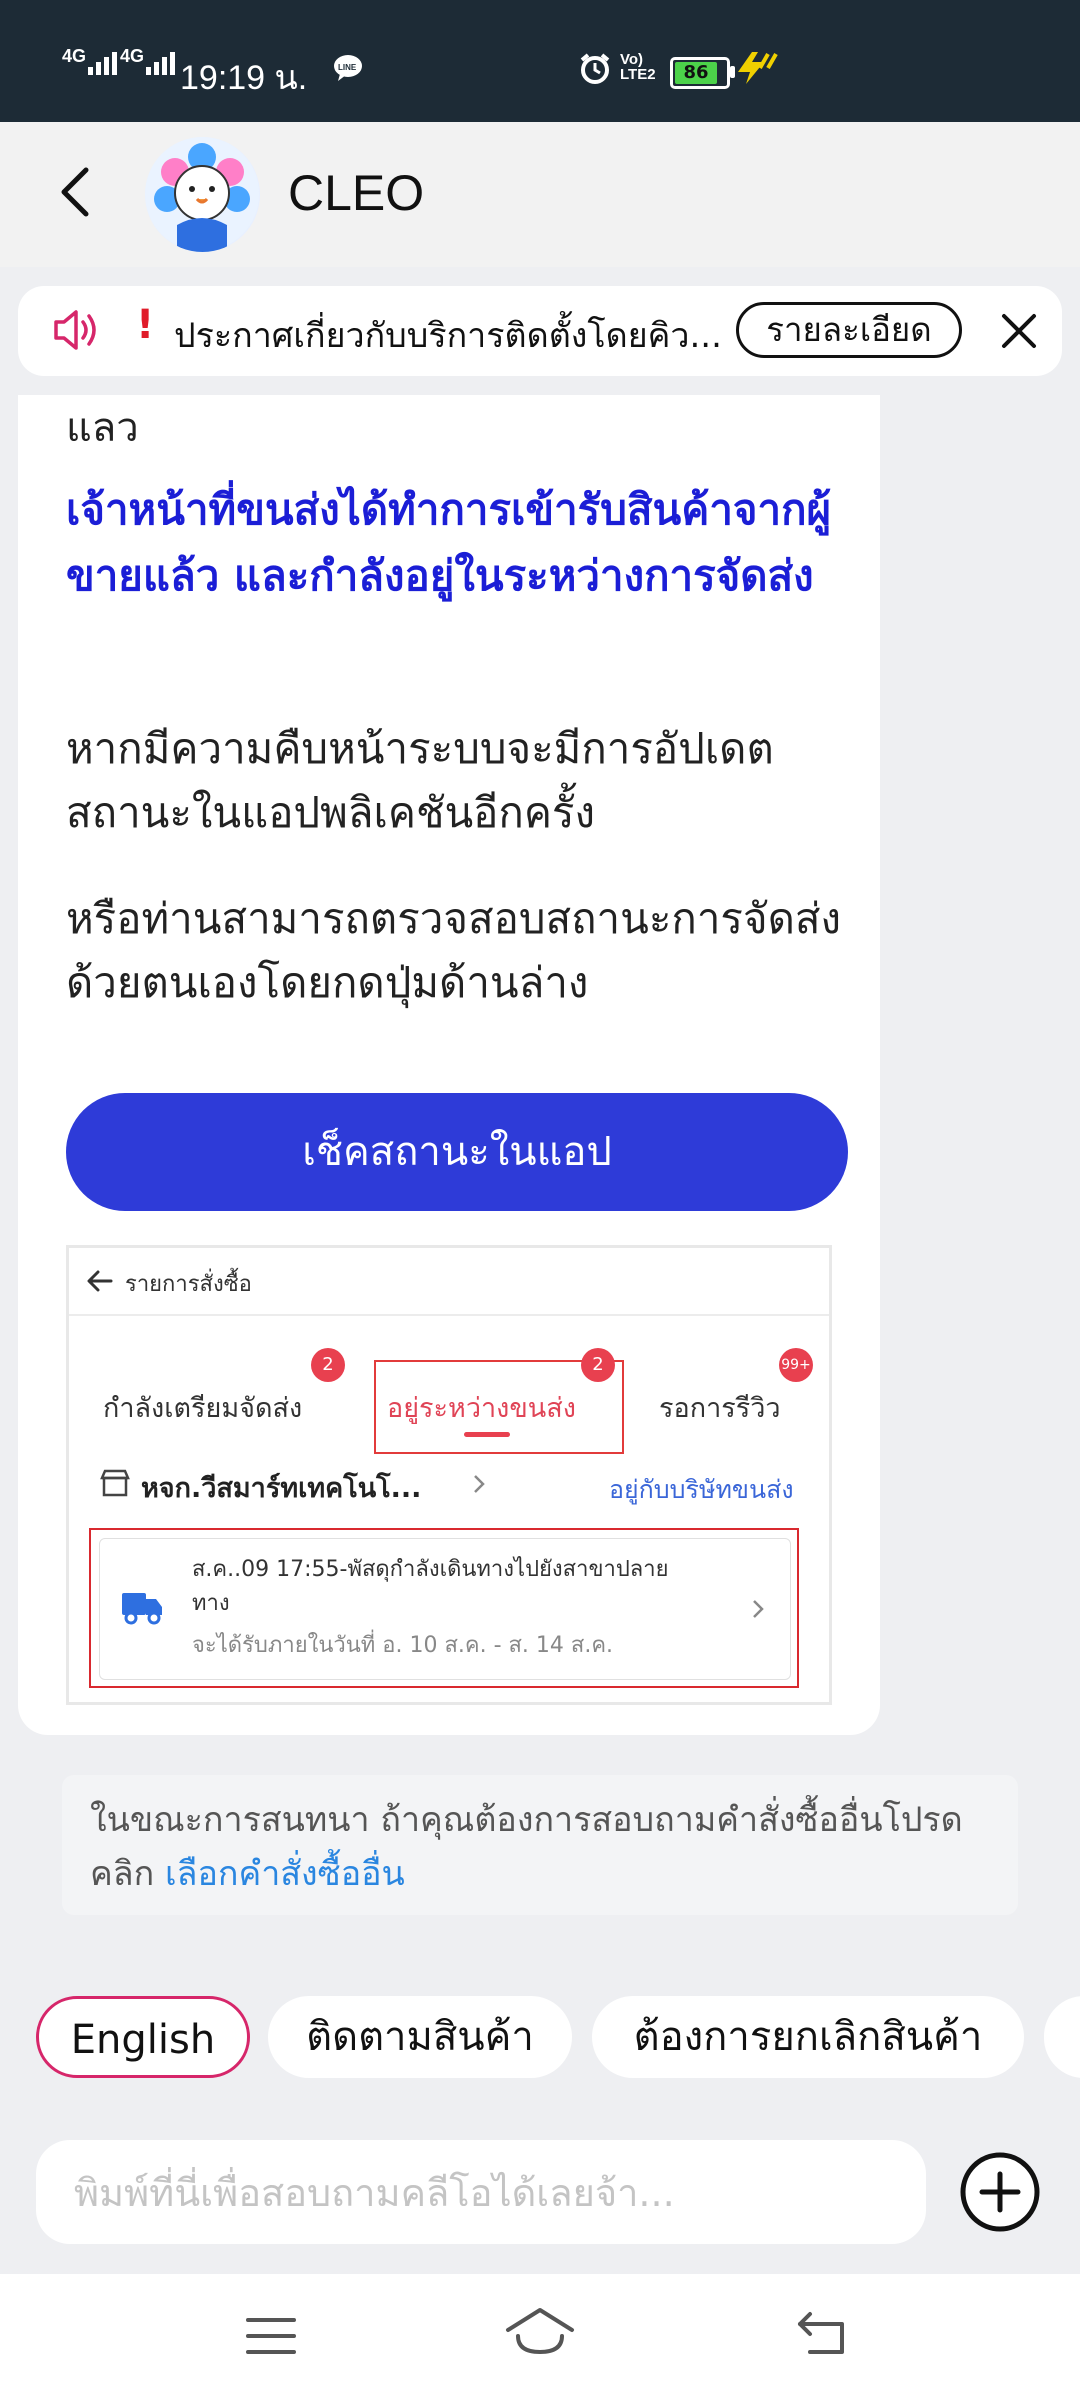  Describe the element at coordinates (595, 68) in the screenshot. I see `alarm-icon` at that location.